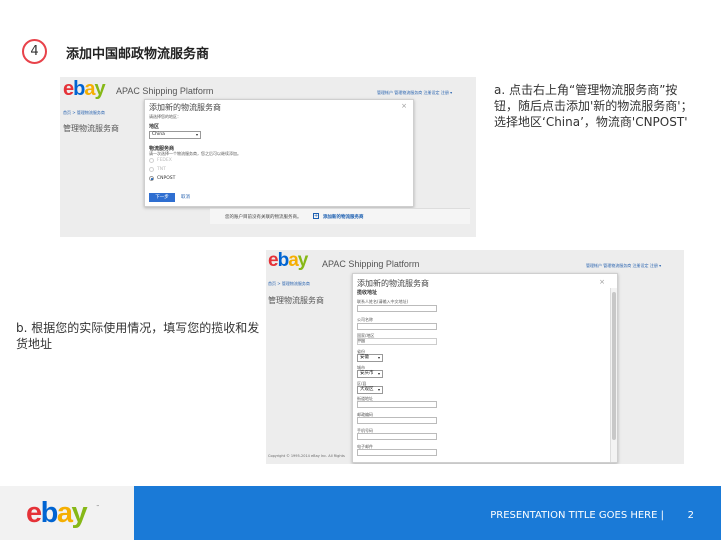  Describe the element at coordinates (151, 169) in the screenshot. I see `radio-tnt` at that location.